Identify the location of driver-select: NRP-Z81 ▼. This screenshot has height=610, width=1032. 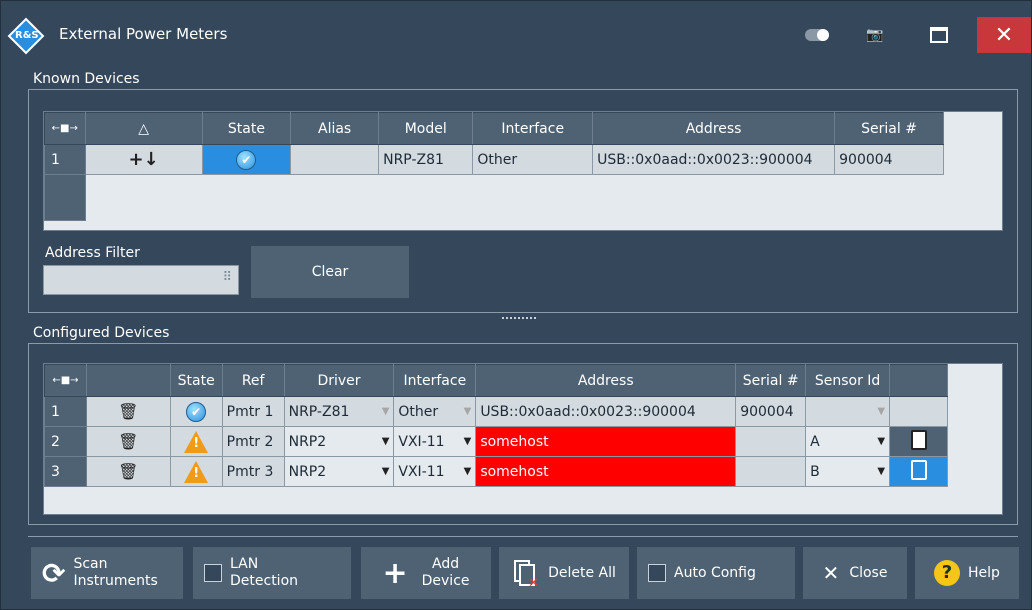
(339, 411).